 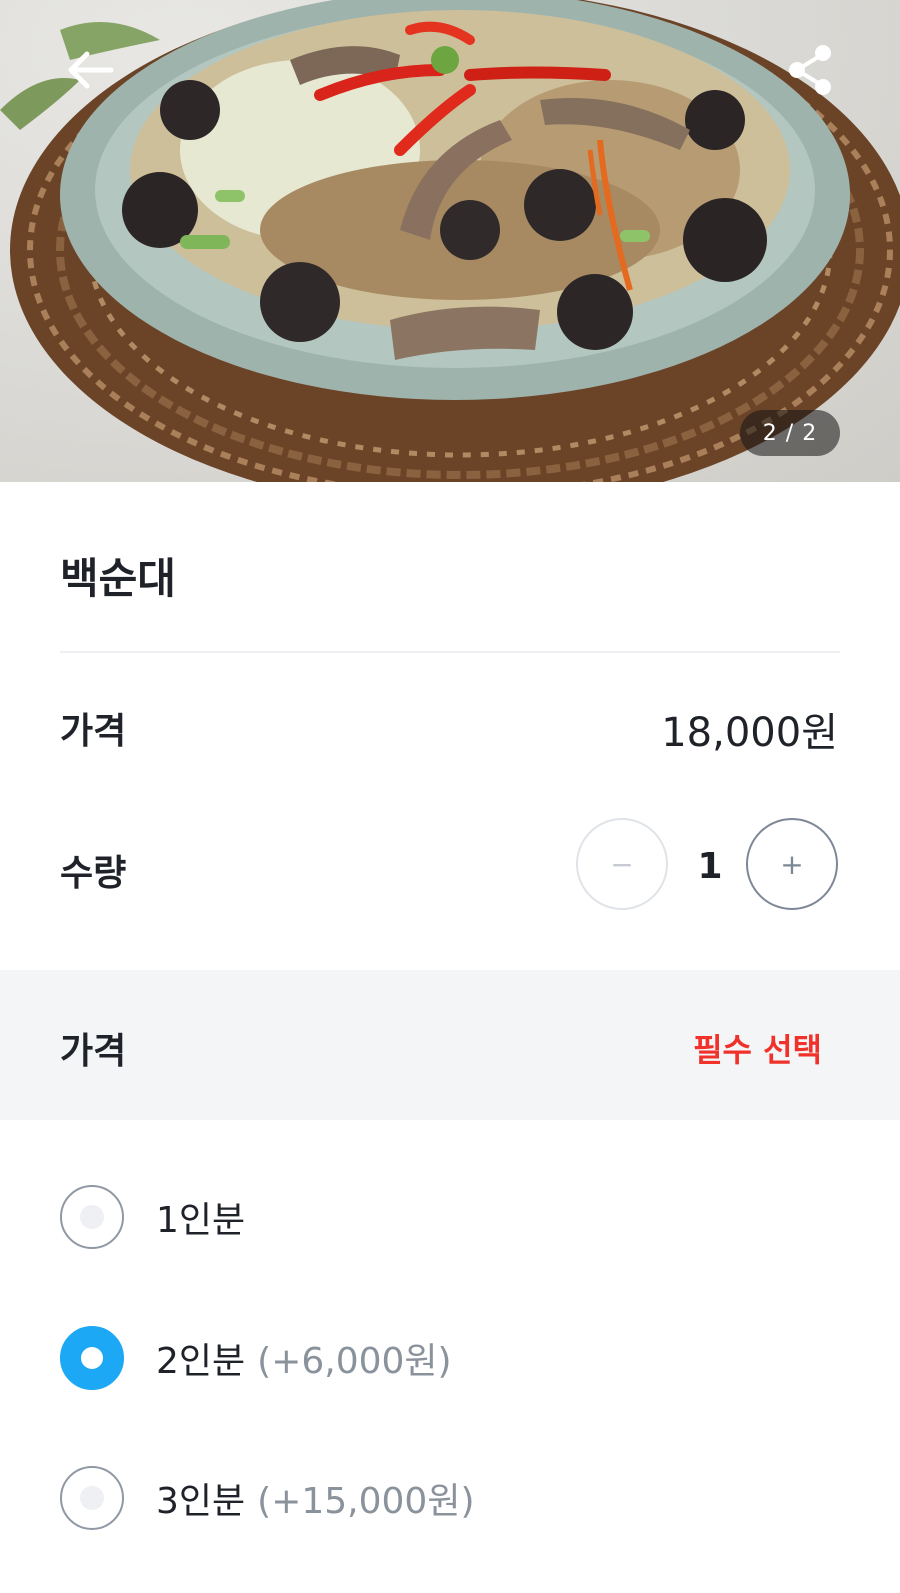 What do you see at coordinates (93, 1051) in the screenshot?
I see `option-group-title: 가격` at bounding box center [93, 1051].